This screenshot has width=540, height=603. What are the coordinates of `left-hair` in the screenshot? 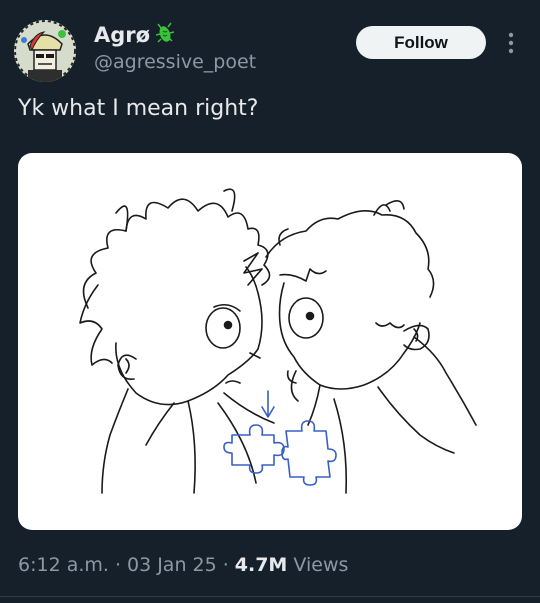 It's located at (176, 253).